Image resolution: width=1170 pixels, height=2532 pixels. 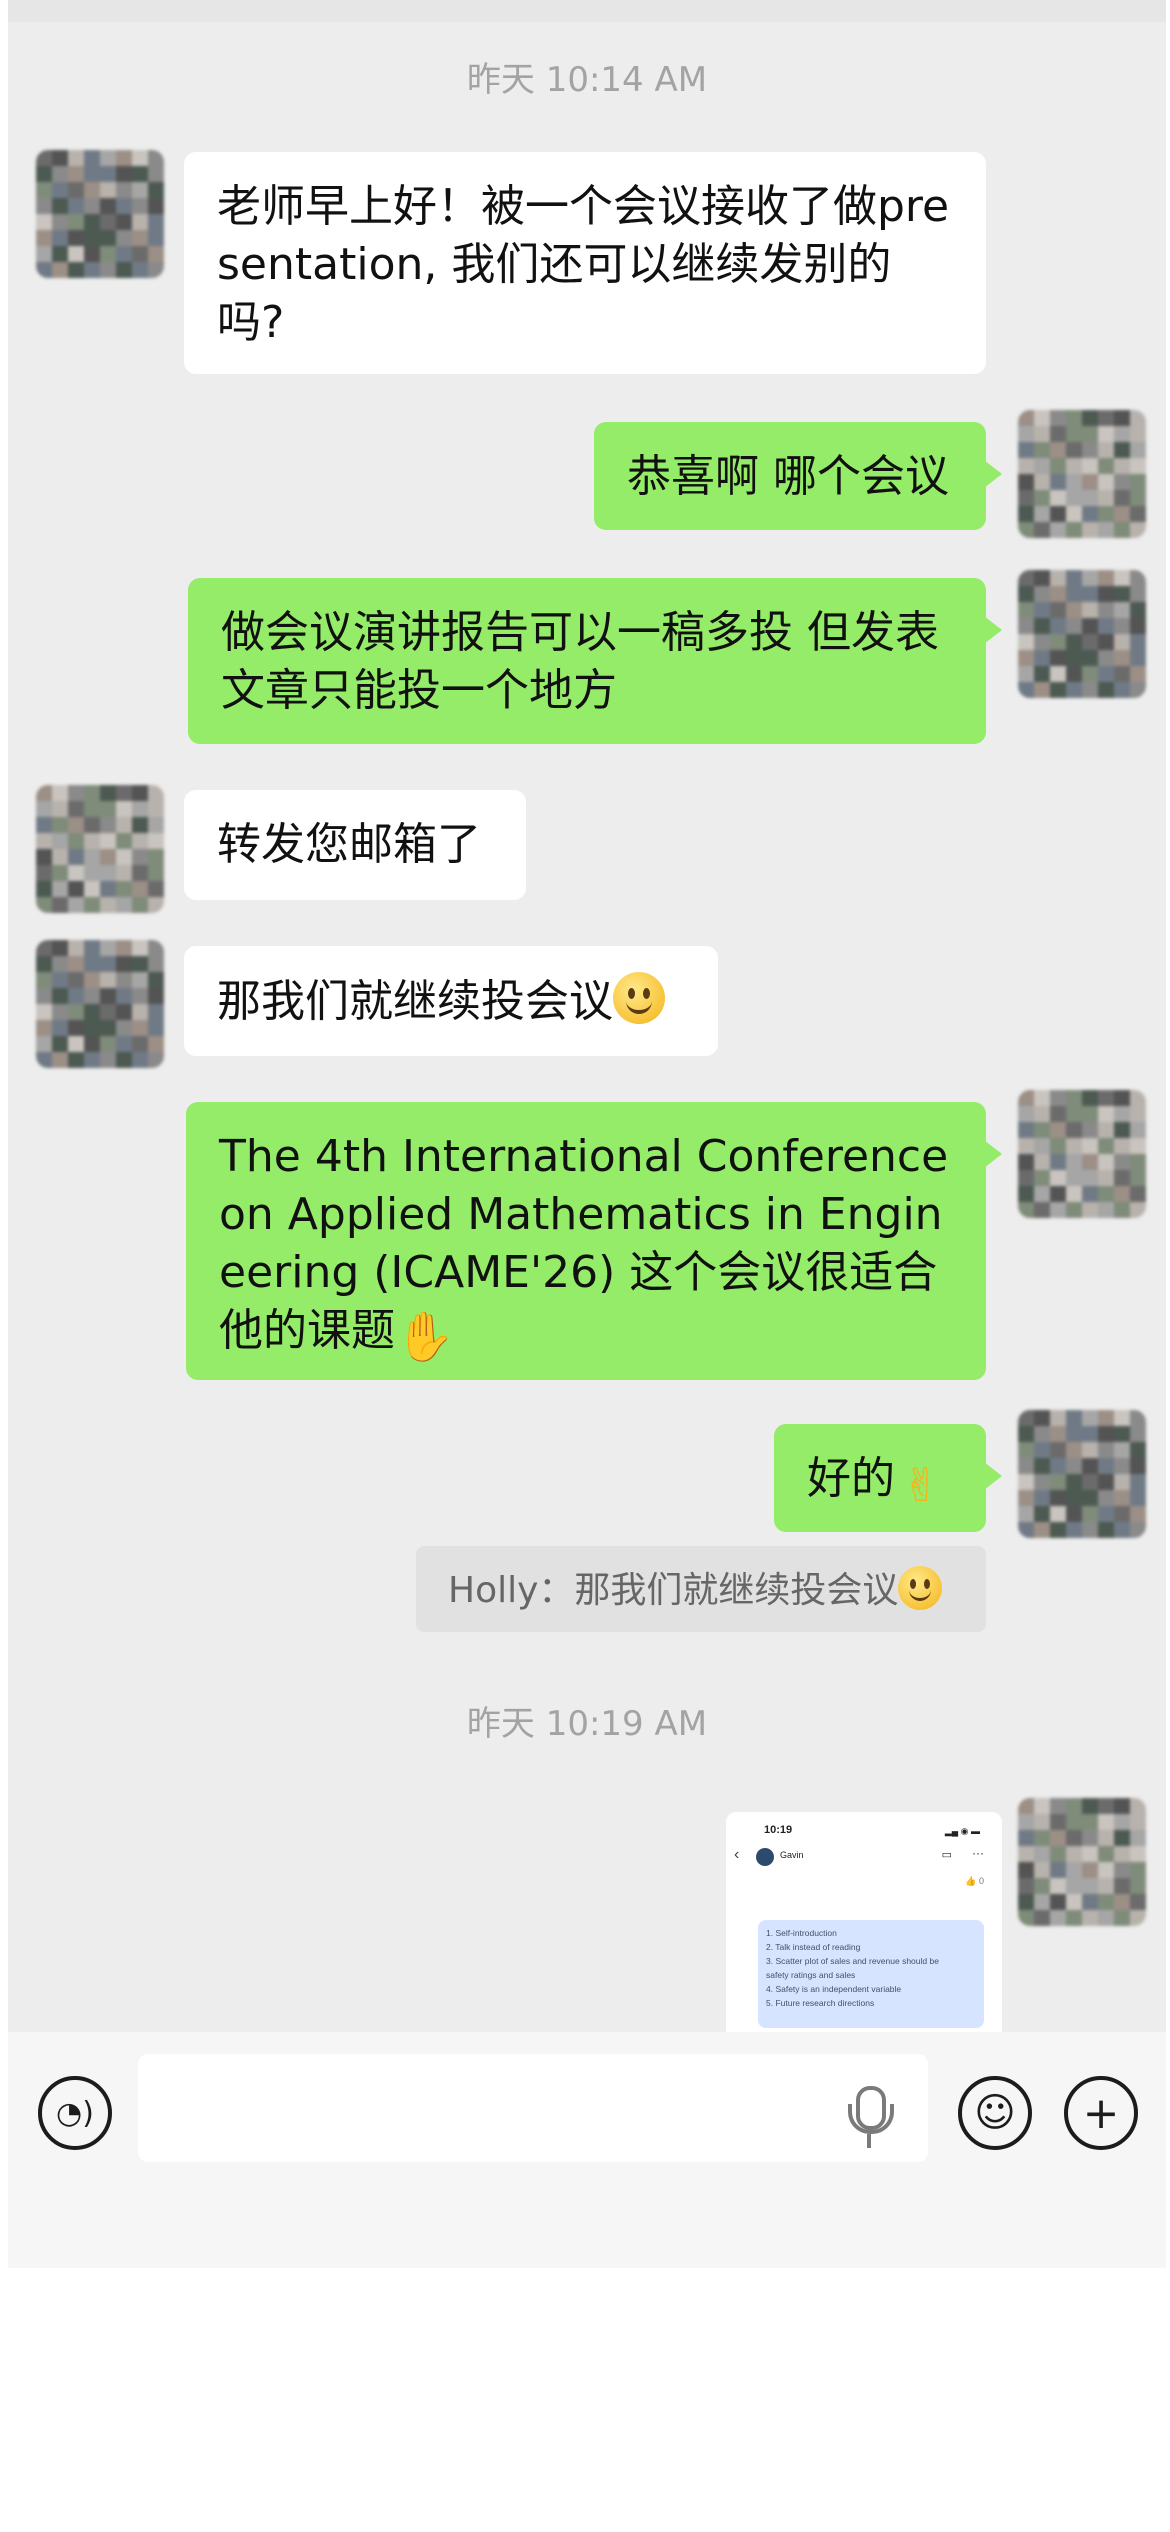 I want to click on emoji-icon: ☺, so click(x=995, y=2113).